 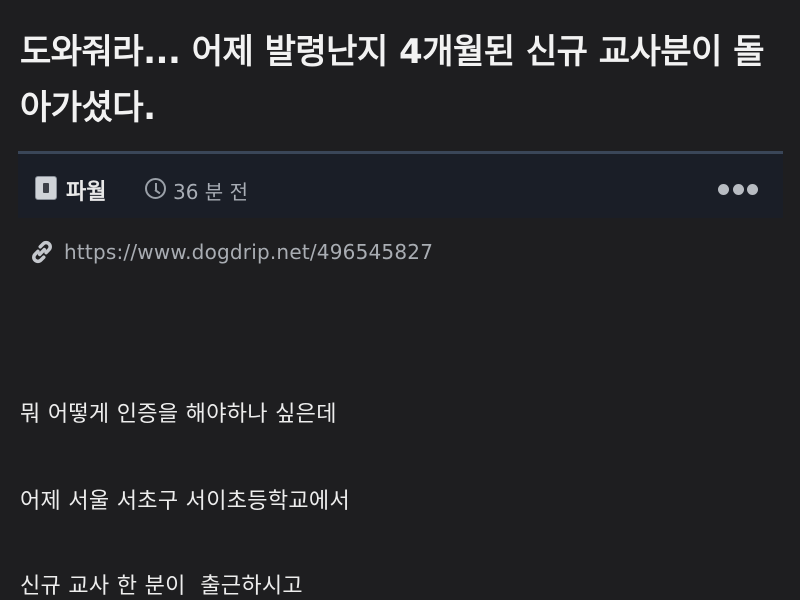 I want to click on avatar-icon, so click(x=46, y=188).